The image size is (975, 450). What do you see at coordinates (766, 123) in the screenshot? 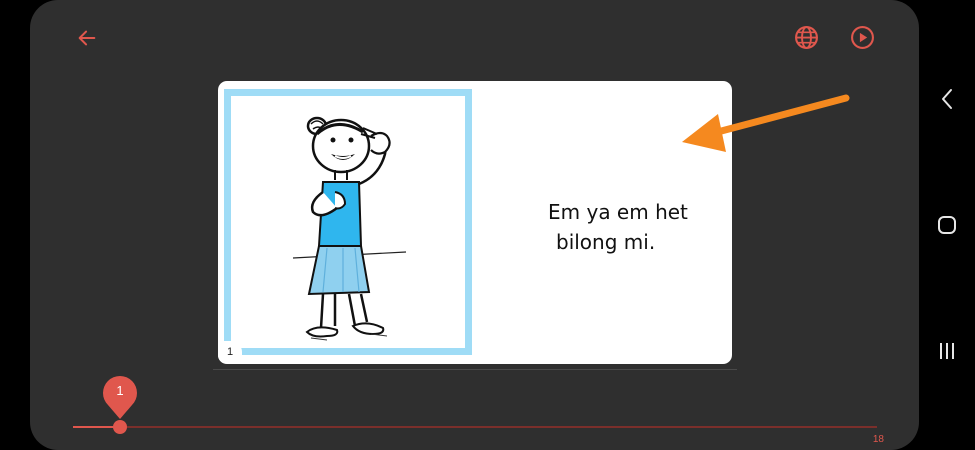
I see `annotation-arrow-icon` at bounding box center [766, 123].